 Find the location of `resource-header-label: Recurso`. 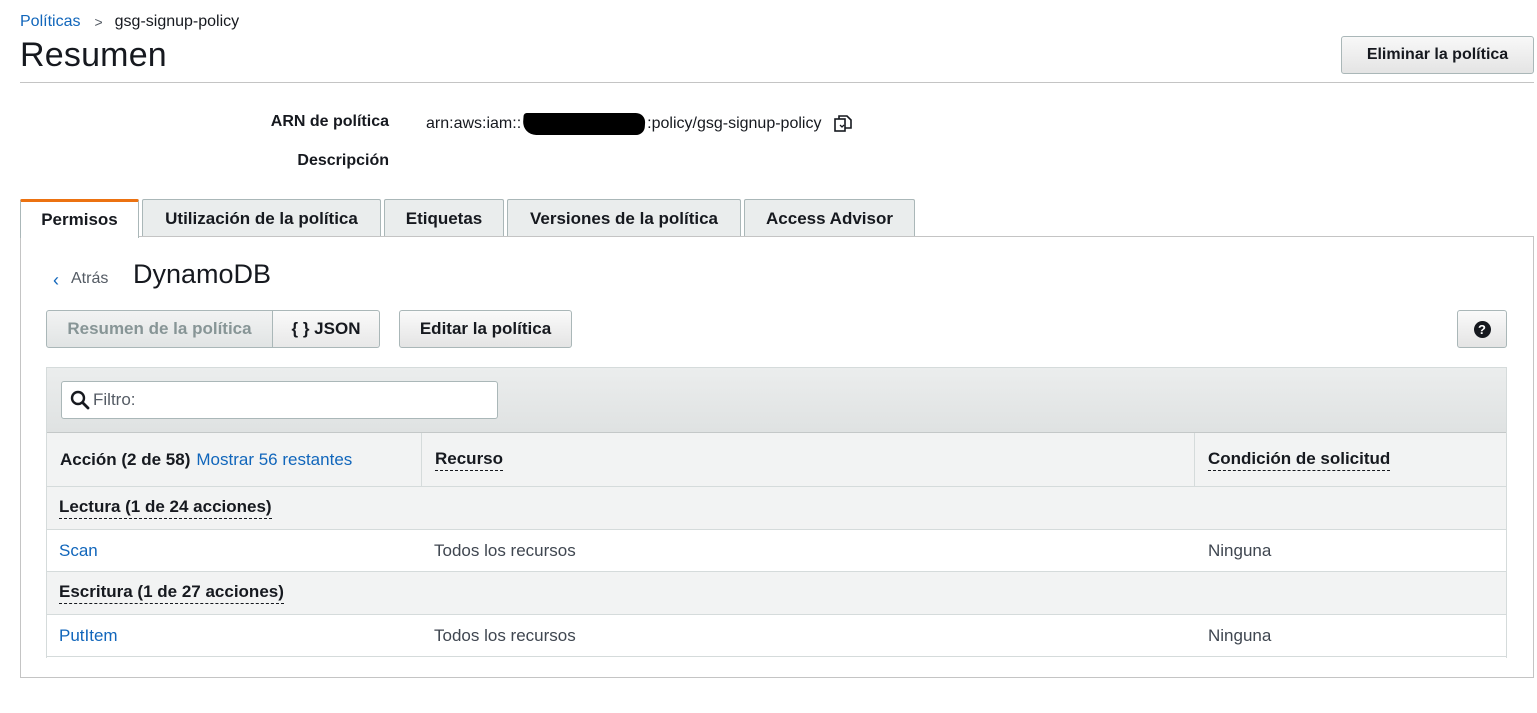

resource-header-label: Recurso is located at coordinates (469, 460).